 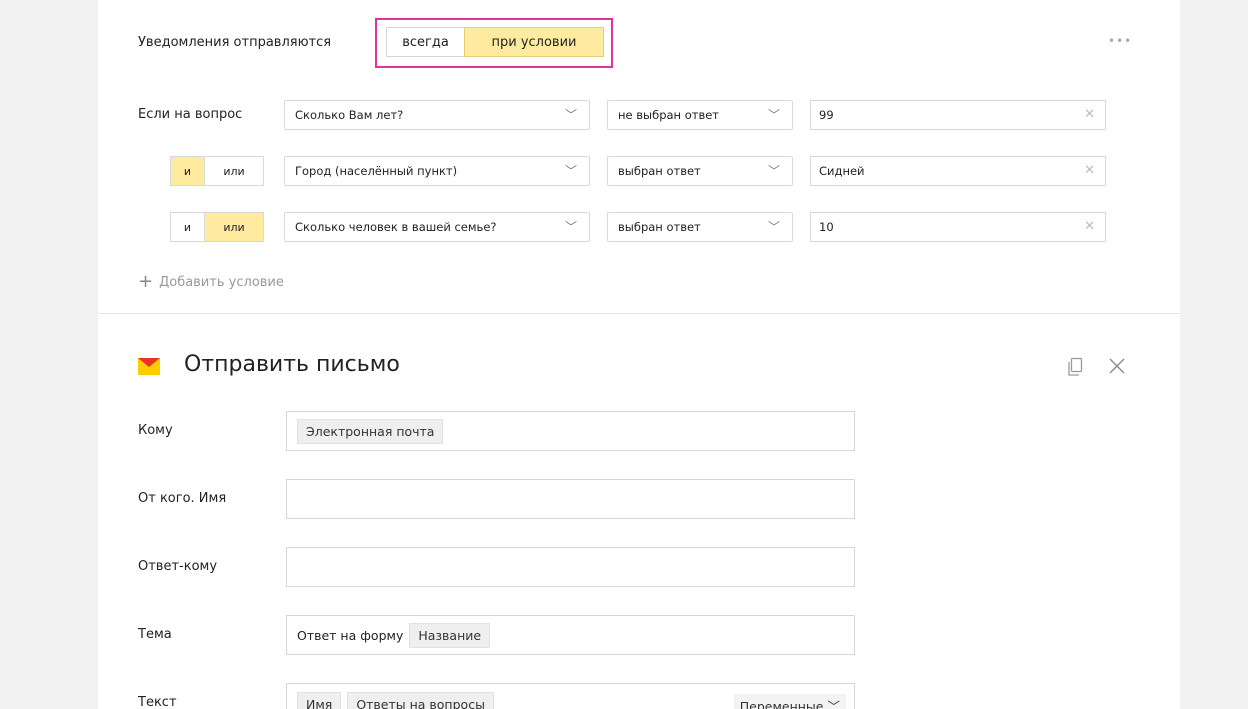 I want to click on question-select: Сколько Вам лет? ﹀, so click(x=437, y=115).